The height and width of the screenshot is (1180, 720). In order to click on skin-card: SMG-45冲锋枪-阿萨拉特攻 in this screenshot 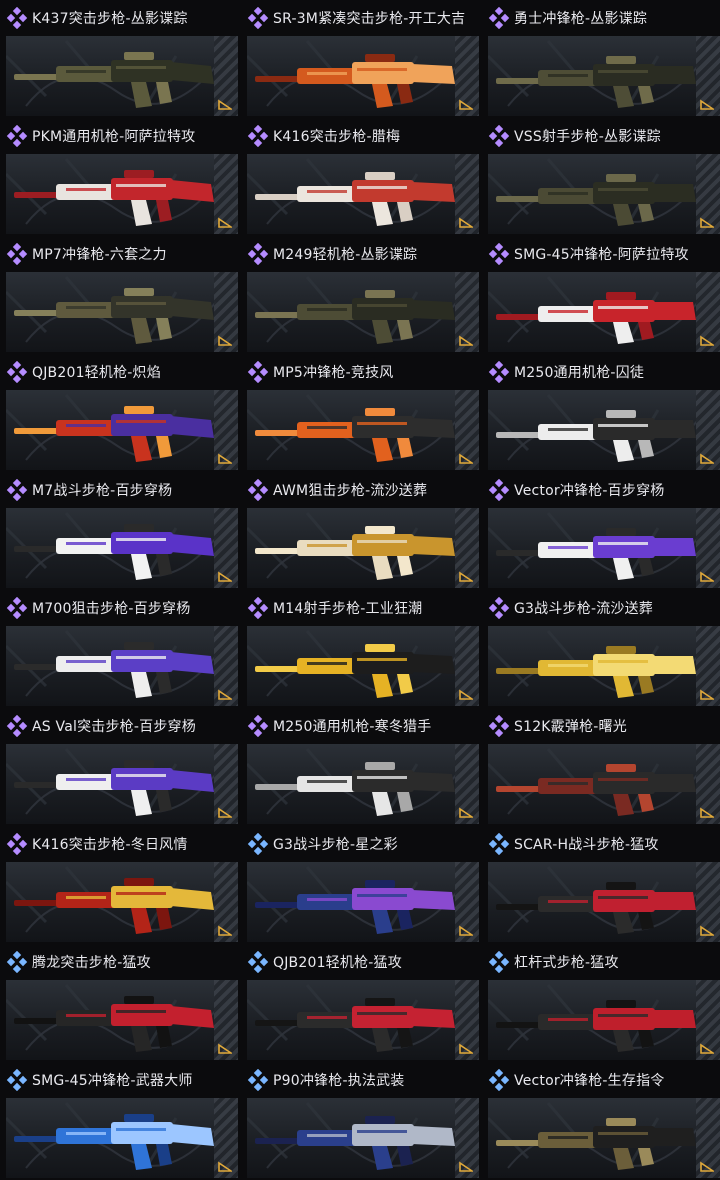, I will do `click(601, 295)`.